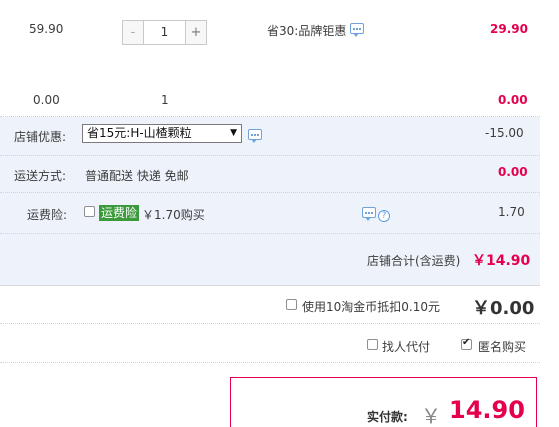  Describe the element at coordinates (40, 137) in the screenshot. I see `shop-discount-label: 店铺优惠:` at that location.